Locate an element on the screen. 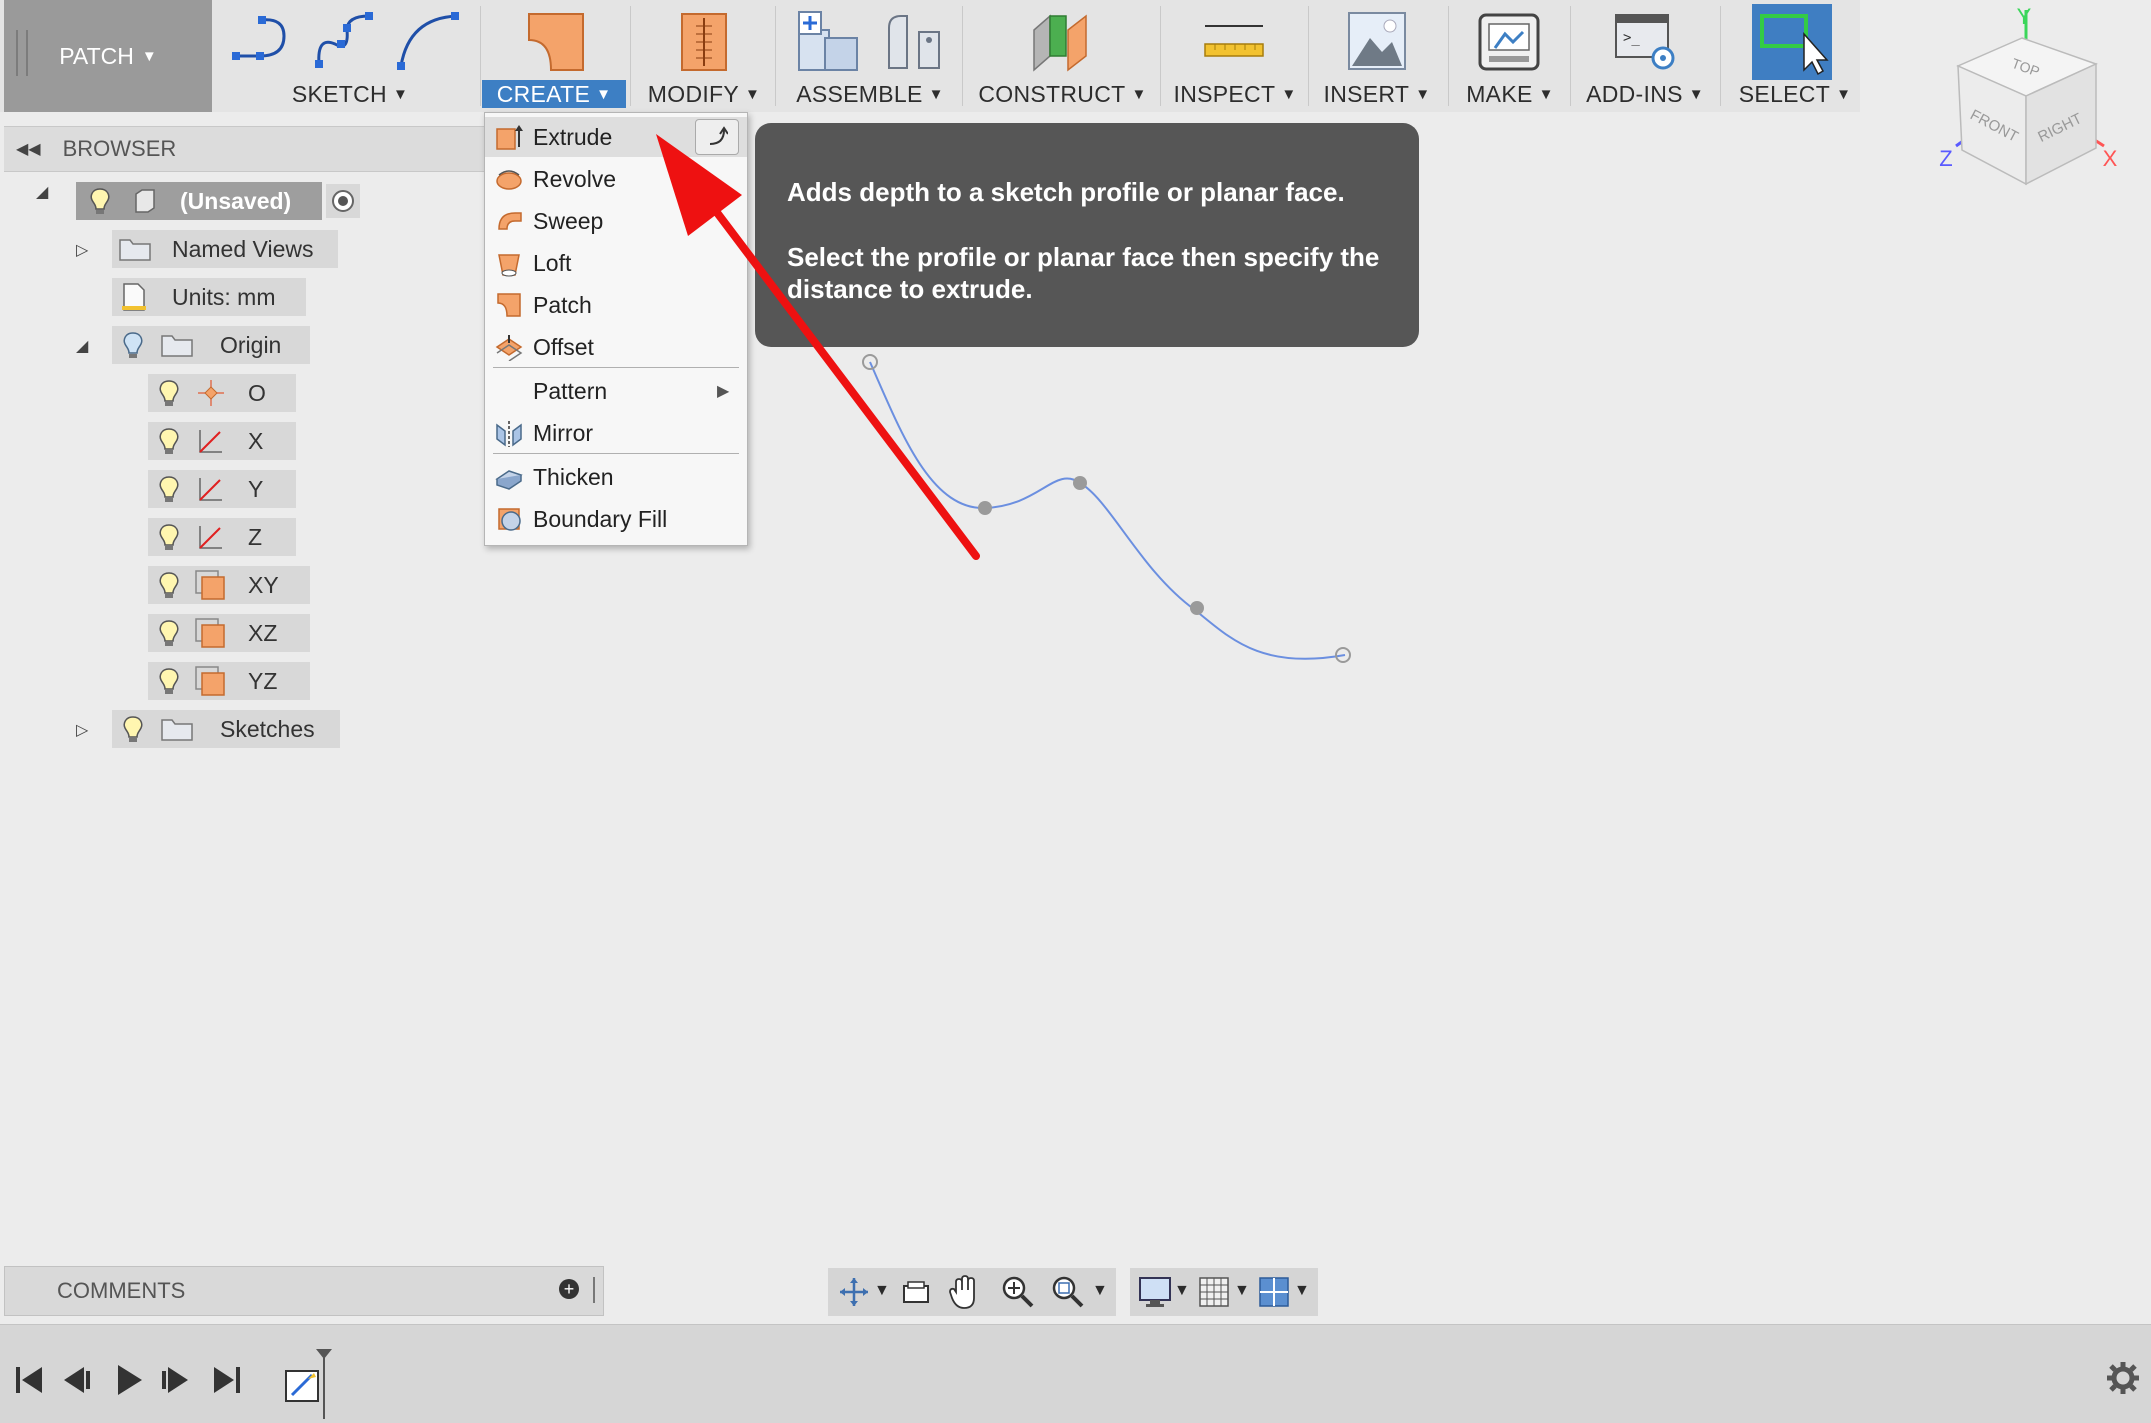 This screenshot has height=1423, width=2151. menu-item-extrude: Extrude is located at coordinates (616, 137).